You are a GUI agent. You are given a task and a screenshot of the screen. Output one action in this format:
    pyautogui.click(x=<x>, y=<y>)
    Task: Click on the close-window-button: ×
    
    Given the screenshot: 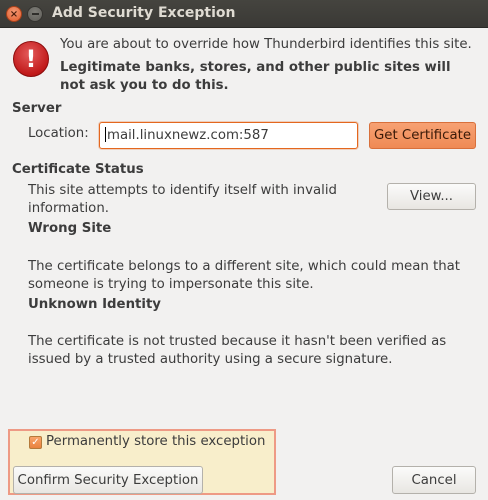 What is the action you would take?
    pyautogui.click(x=14, y=14)
    